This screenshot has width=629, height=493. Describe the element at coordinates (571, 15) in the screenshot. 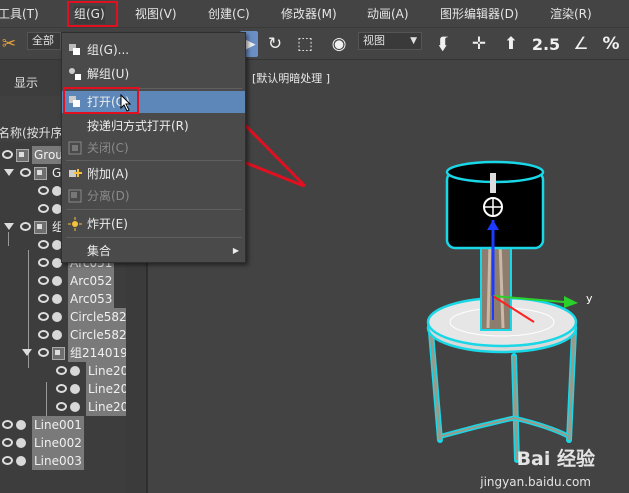

I see `menu-rendering: 渲染(R)` at that location.